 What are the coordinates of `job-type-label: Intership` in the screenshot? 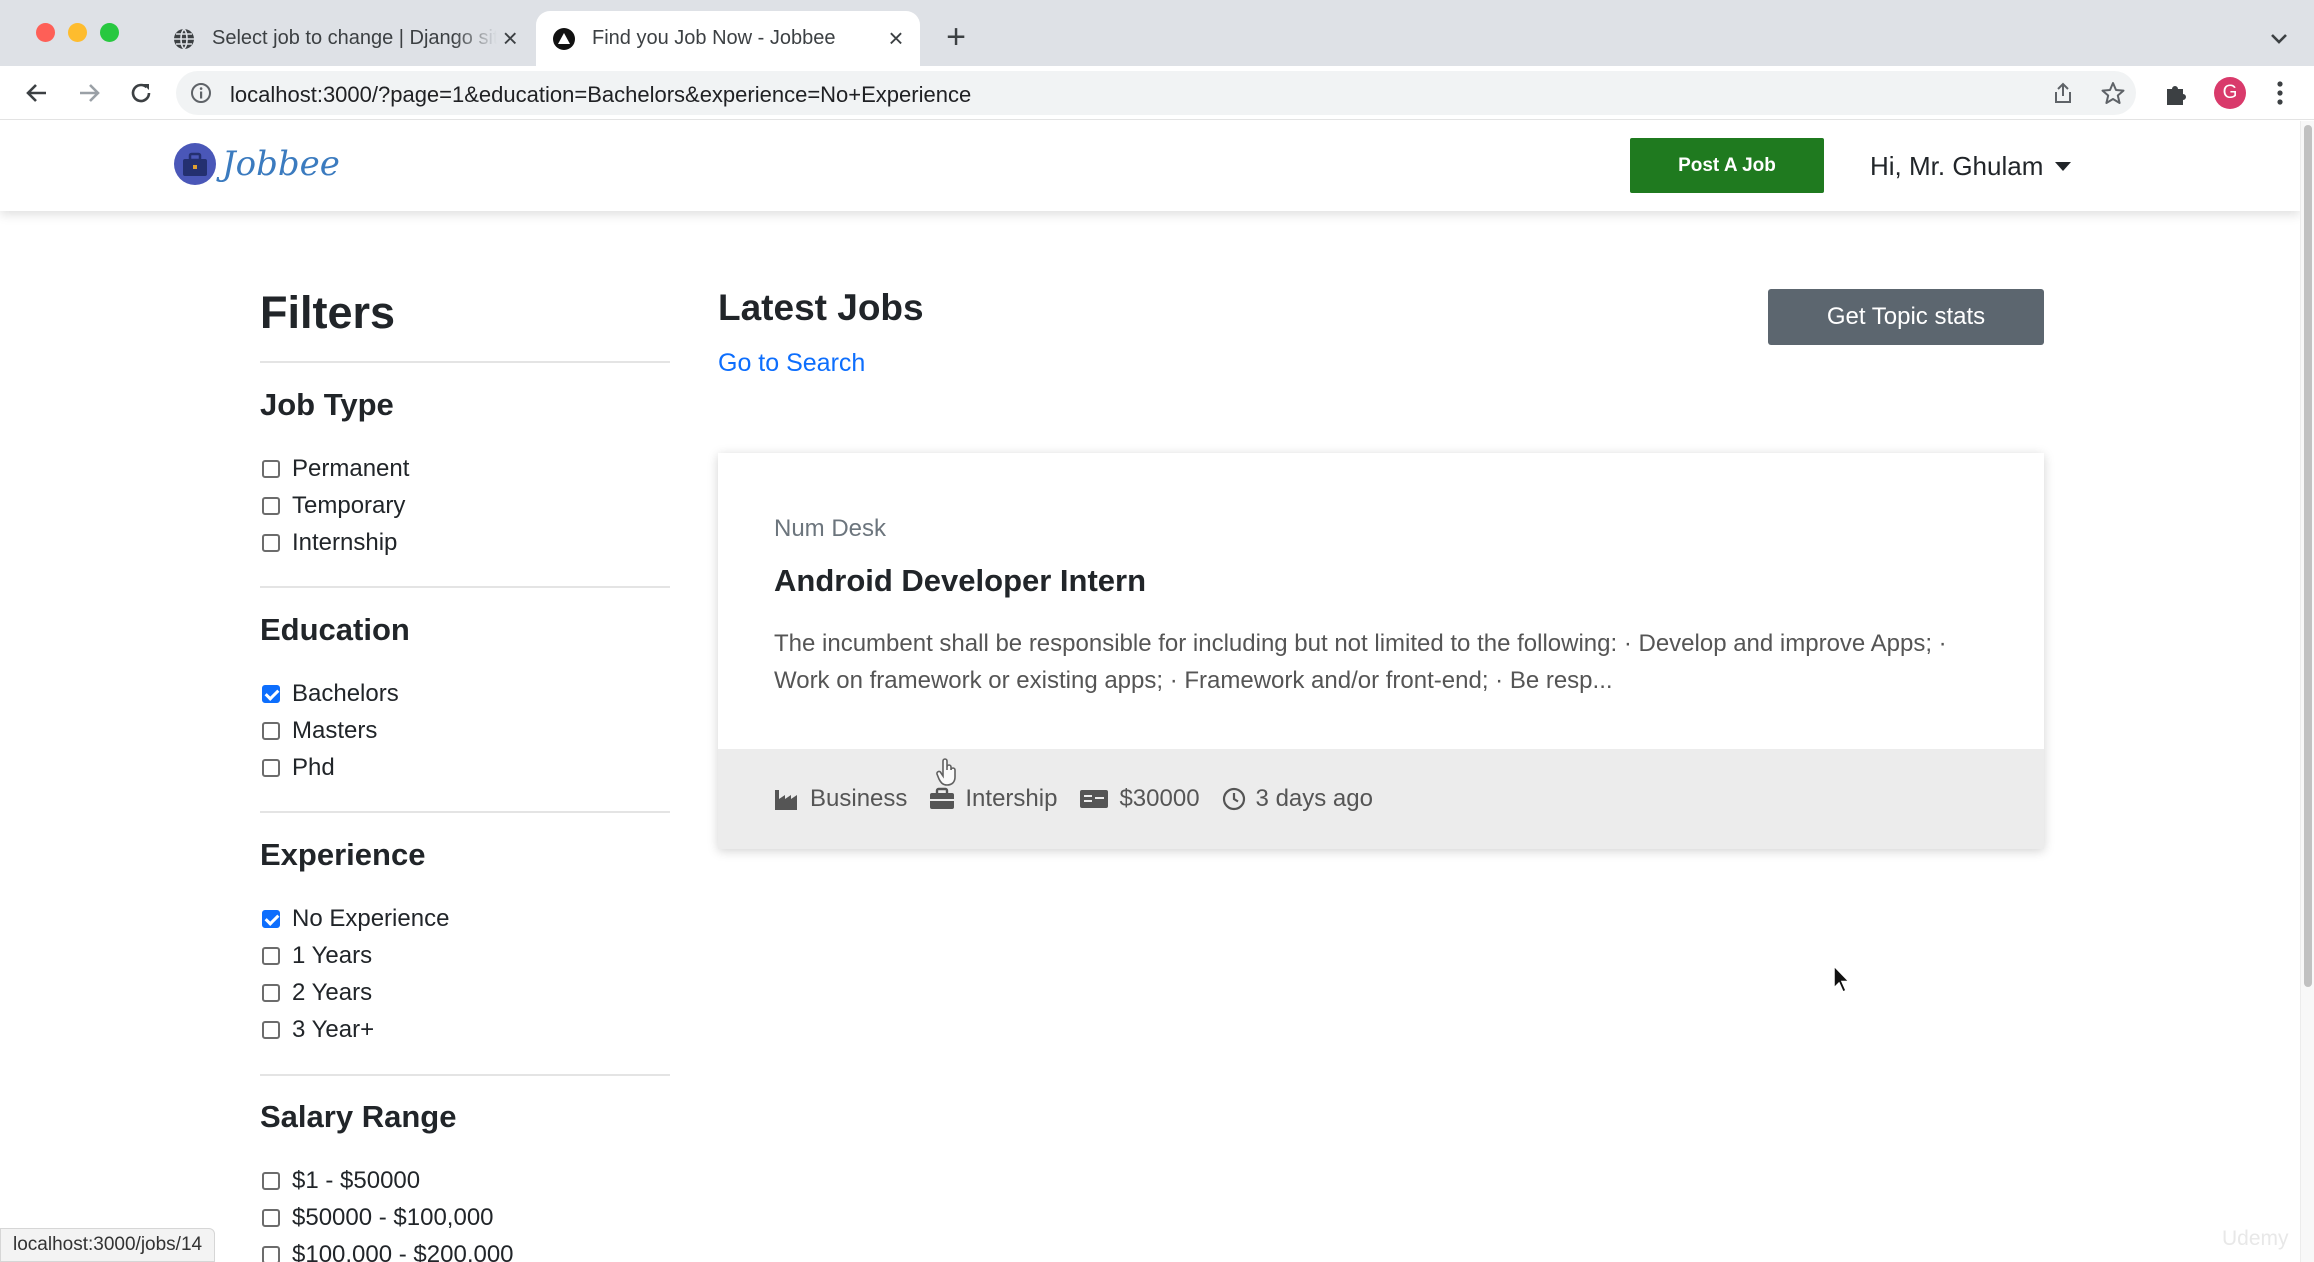 It's located at (1011, 798).